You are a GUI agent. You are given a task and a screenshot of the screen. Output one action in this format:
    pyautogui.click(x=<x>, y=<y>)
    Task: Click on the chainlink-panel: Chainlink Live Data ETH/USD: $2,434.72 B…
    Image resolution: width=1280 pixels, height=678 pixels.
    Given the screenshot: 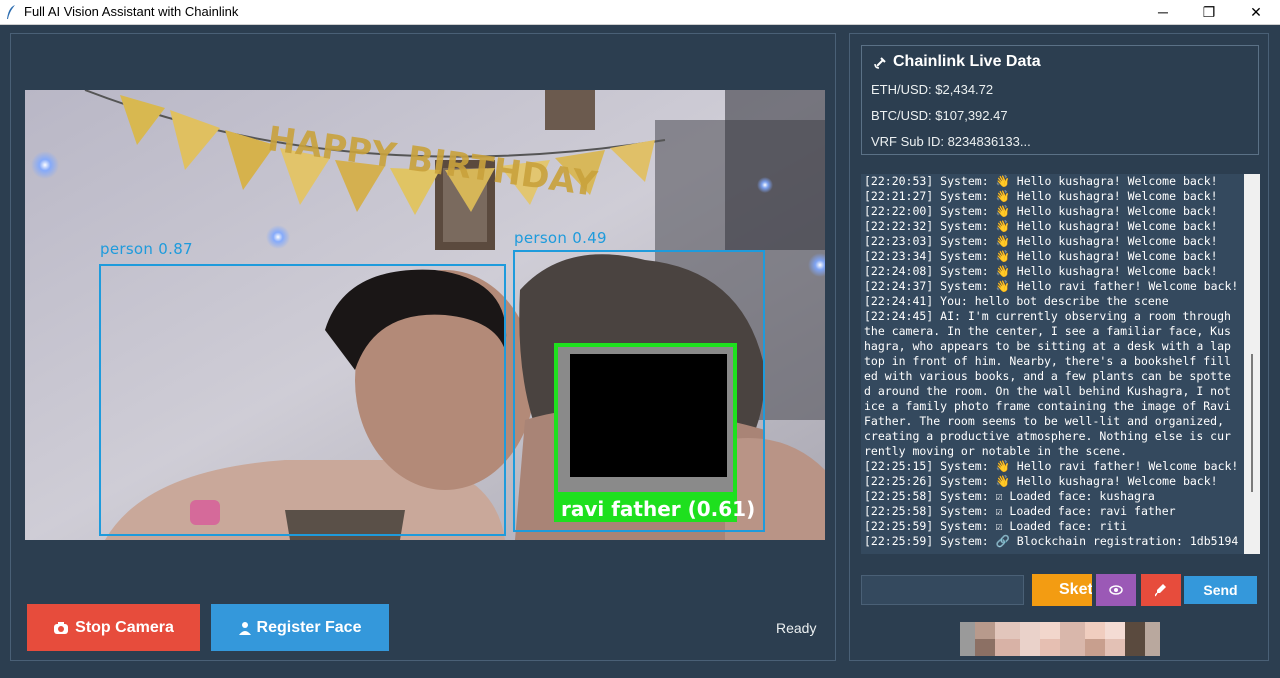 What is the action you would take?
    pyautogui.click(x=1060, y=100)
    